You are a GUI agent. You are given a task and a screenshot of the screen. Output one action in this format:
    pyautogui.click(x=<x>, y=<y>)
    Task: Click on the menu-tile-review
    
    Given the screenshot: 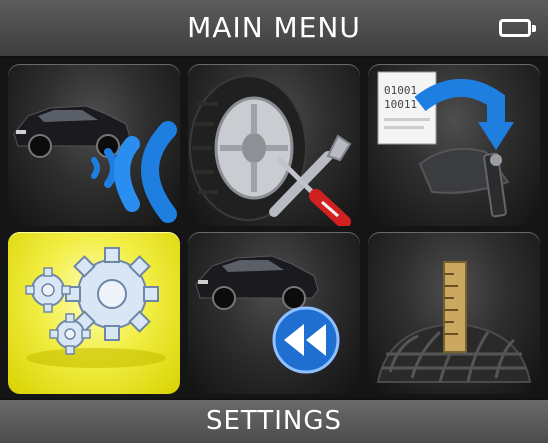 What is the action you would take?
    pyautogui.click(x=274, y=313)
    